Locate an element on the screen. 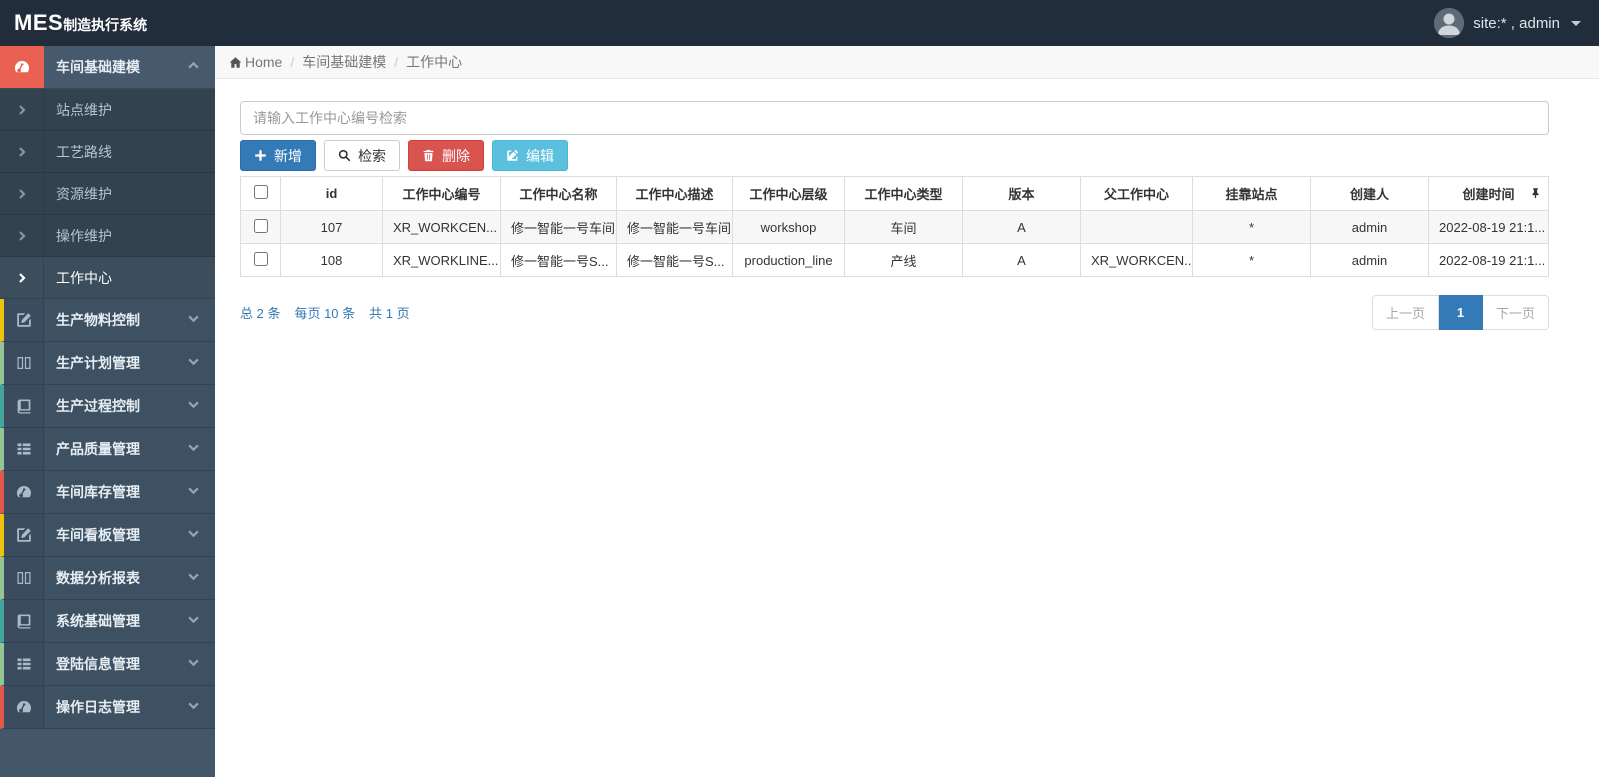 Image resolution: width=1599 pixels, height=777 pixels. sidebar-subitem-operation-maintenance: 操作维护 is located at coordinates (107, 236).